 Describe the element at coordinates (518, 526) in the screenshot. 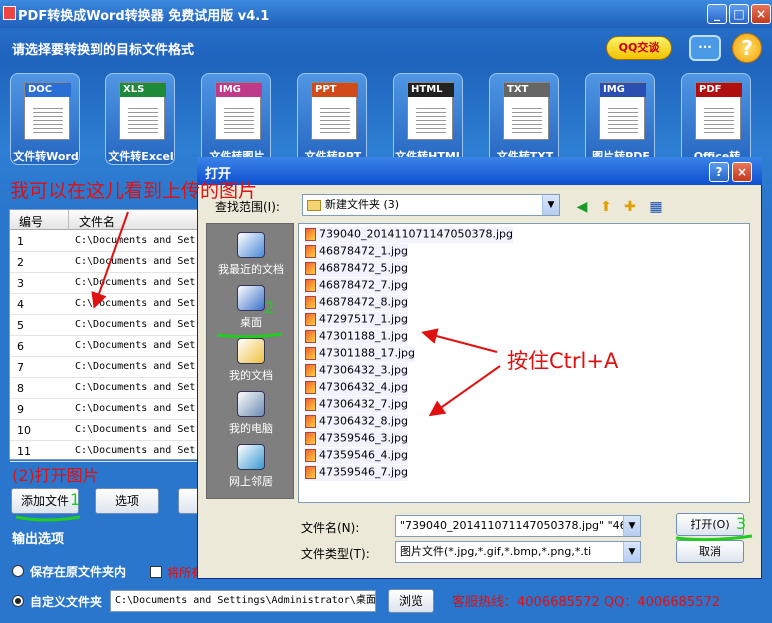

I see `filename-input: "739040_20141107114705037​8.jpg" "4687 ▼` at that location.